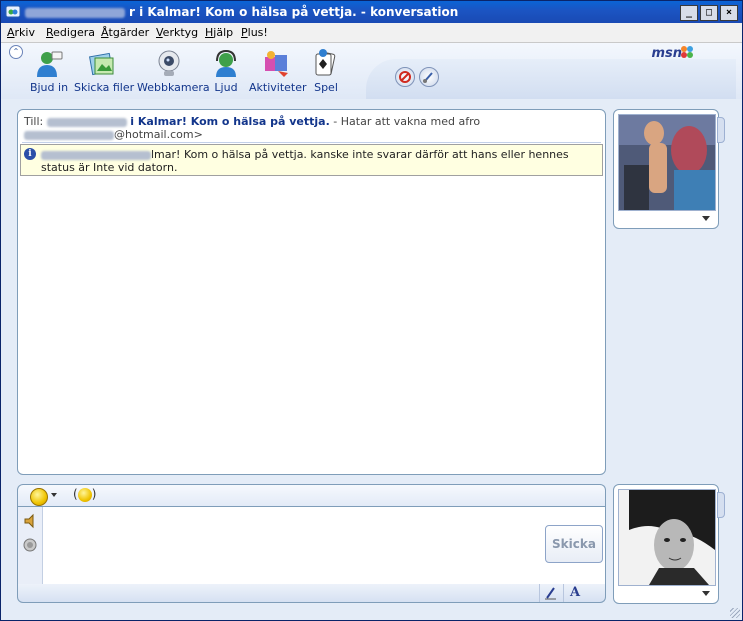 The height and width of the screenshot is (621, 743). What do you see at coordinates (721, 130) in the screenshot?
I see `collapse-contact-picture-tab` at bounding box center [721, 130].